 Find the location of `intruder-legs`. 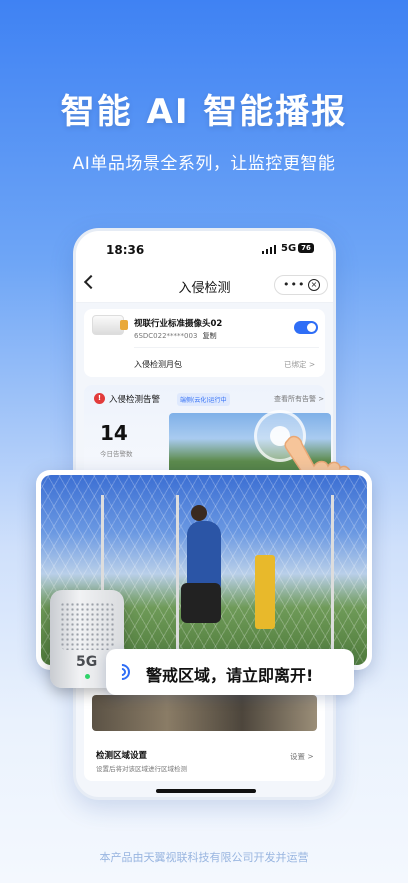

intruder-legs is located at coordinates (201, 603).